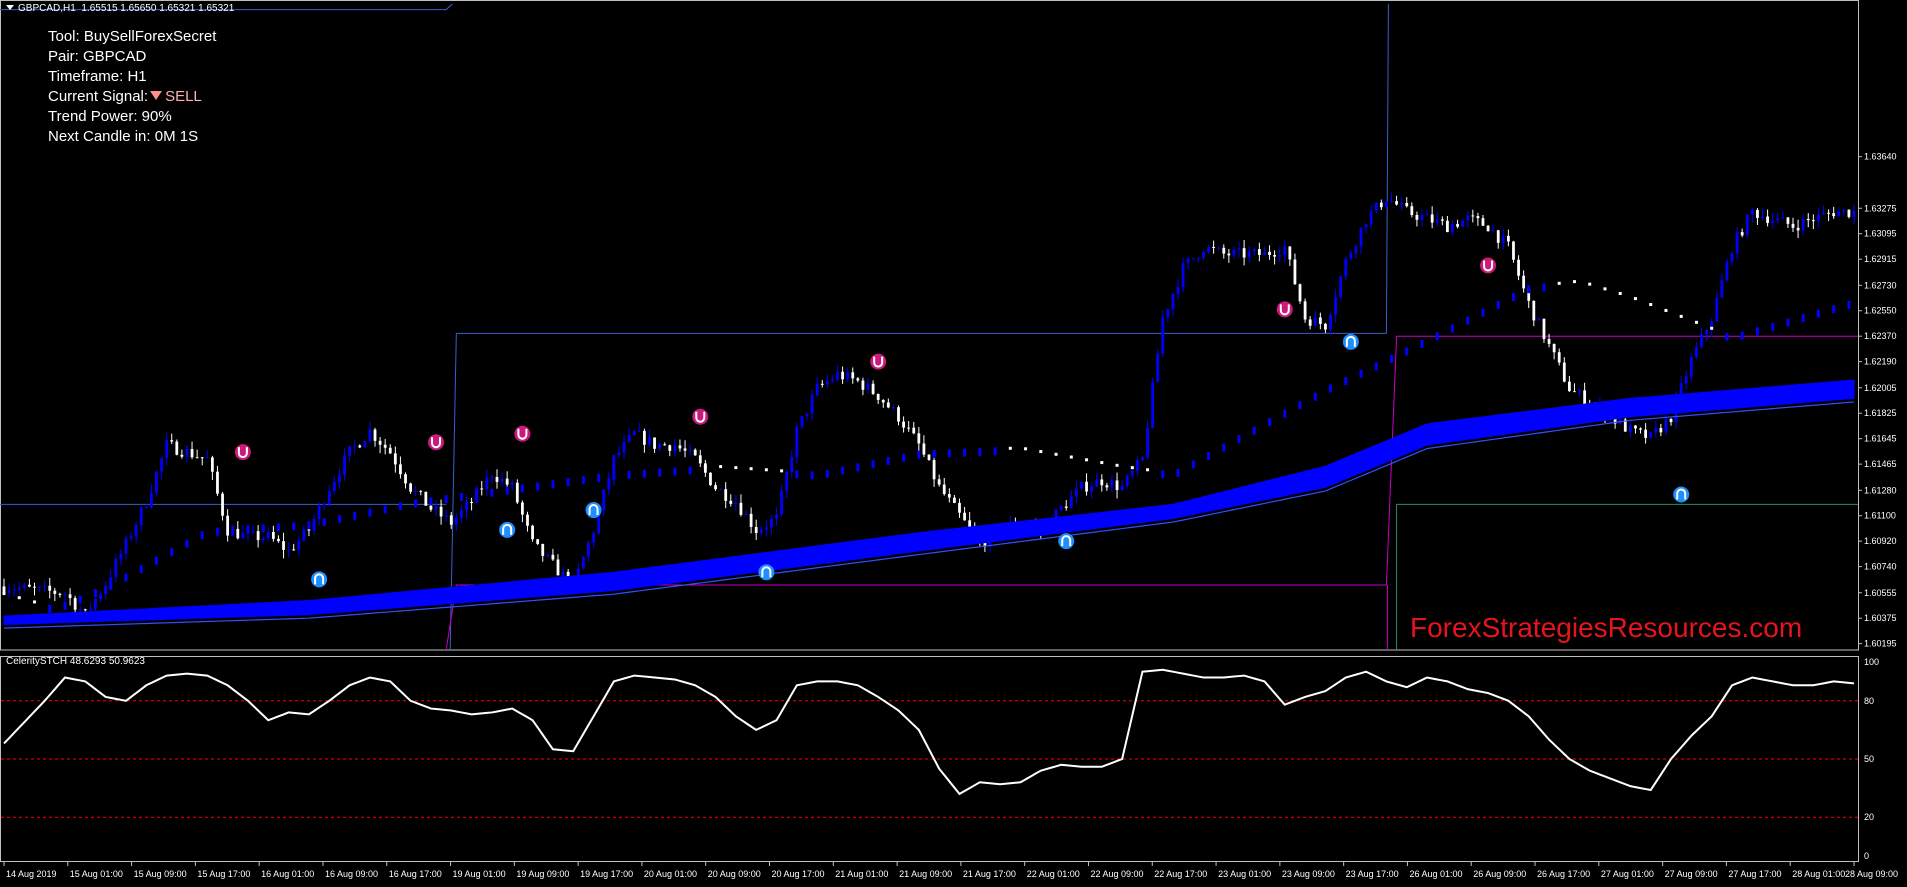 The image size is (1907, 887). What do you see at coordinates (1880, 490) in the screenshot?
I see `price-tick-label: 1.61280` at bounding box center [1880, 490].